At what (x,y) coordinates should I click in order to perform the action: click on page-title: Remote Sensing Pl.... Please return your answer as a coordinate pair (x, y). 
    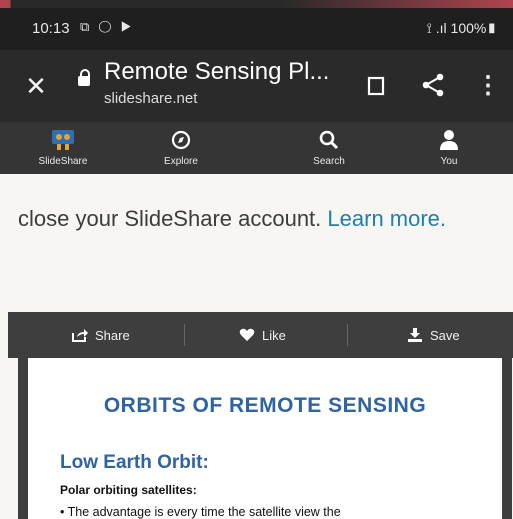
    Looking at the image, I should click on (216, 72).